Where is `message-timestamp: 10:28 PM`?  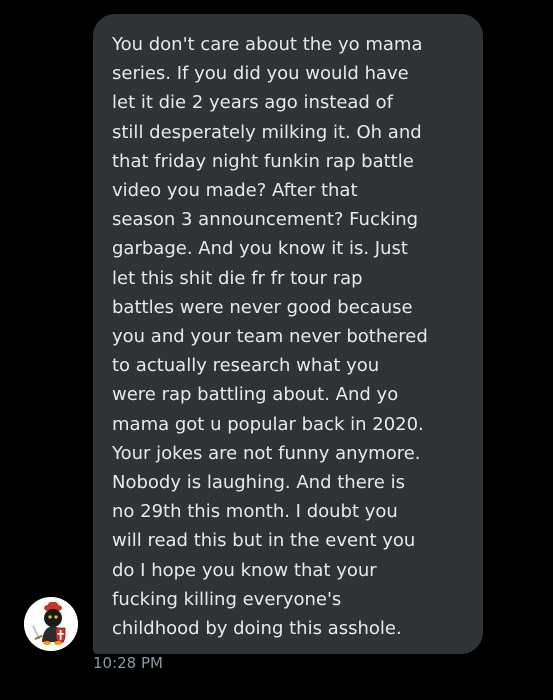 message-timestamp: 10:28 PM is located at coordinates (128, 663).